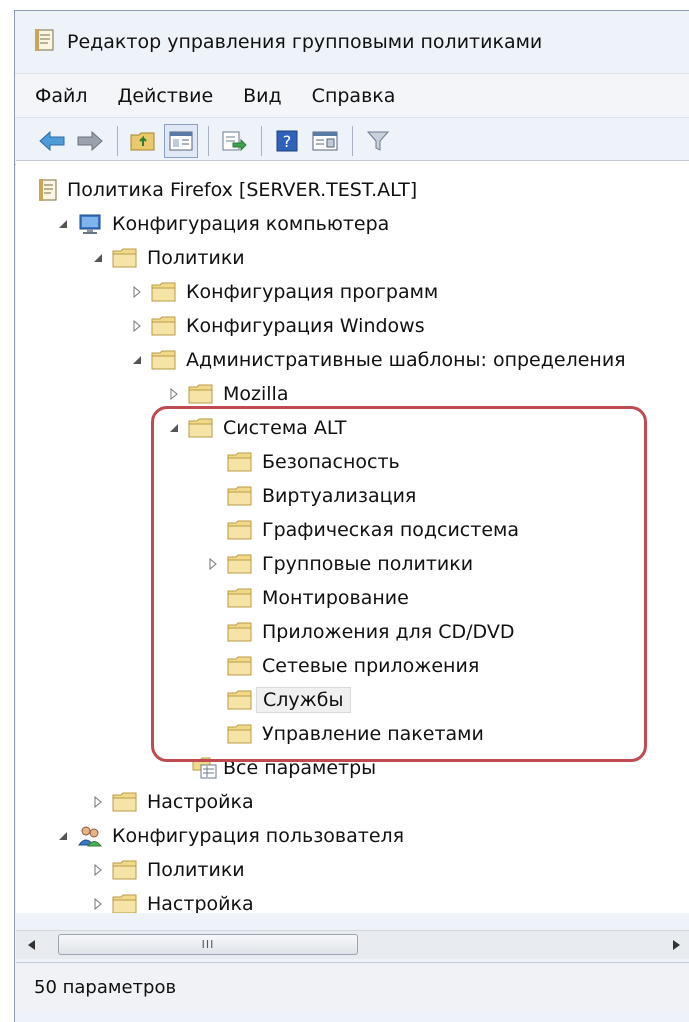 Image resolution: width=689 pixels, height=1022 pixels. I want to click on tree-item-group-policies: Групповые политики, so click(339, 564).